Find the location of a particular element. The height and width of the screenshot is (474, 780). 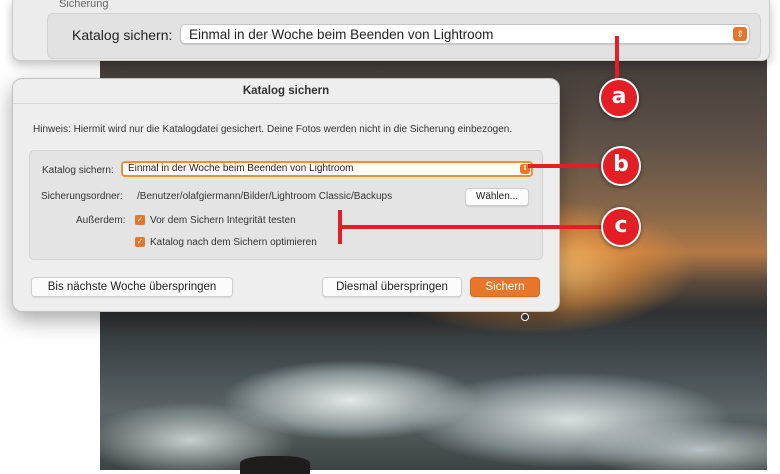

optimize-checkbox-label: Katalog nach dem Sichern optimieren is located at coordinates (233, 242).